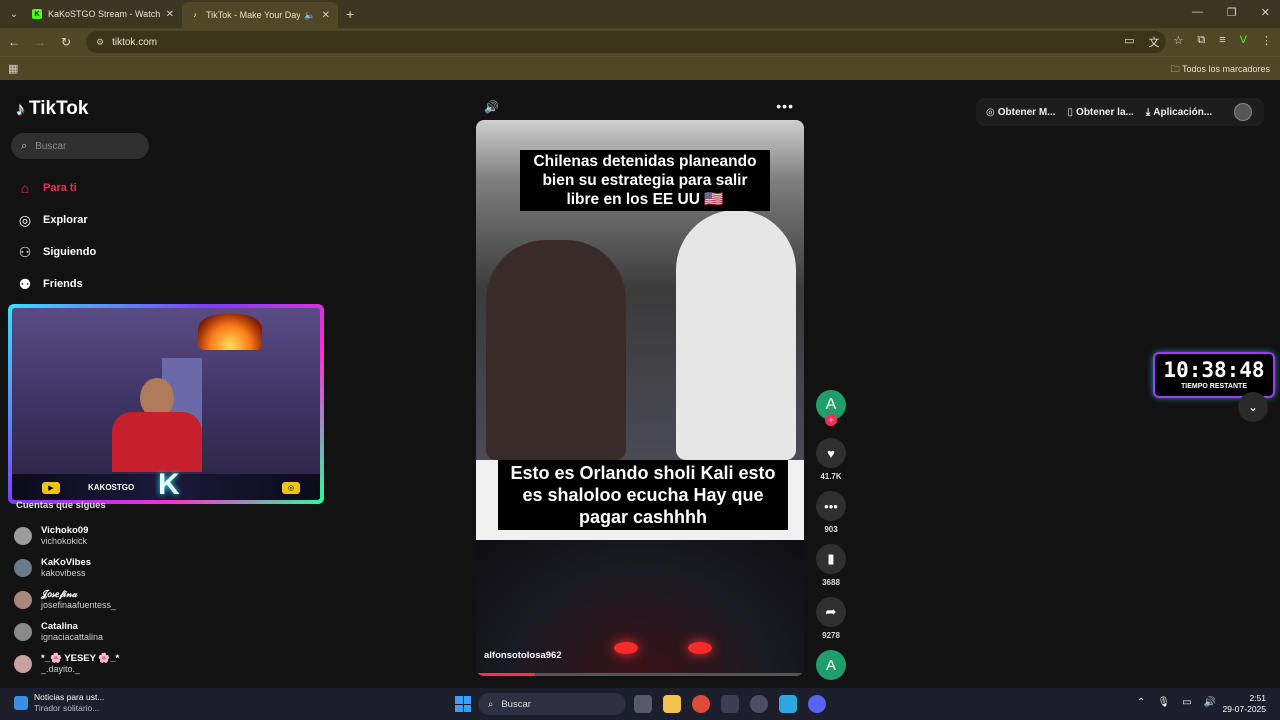 This screenshot has height=720, width=1280. What do you see at coordinates (491, 704) in the screenshot?
I see `search-icon: ⌕` at bounding box center [491, 704].